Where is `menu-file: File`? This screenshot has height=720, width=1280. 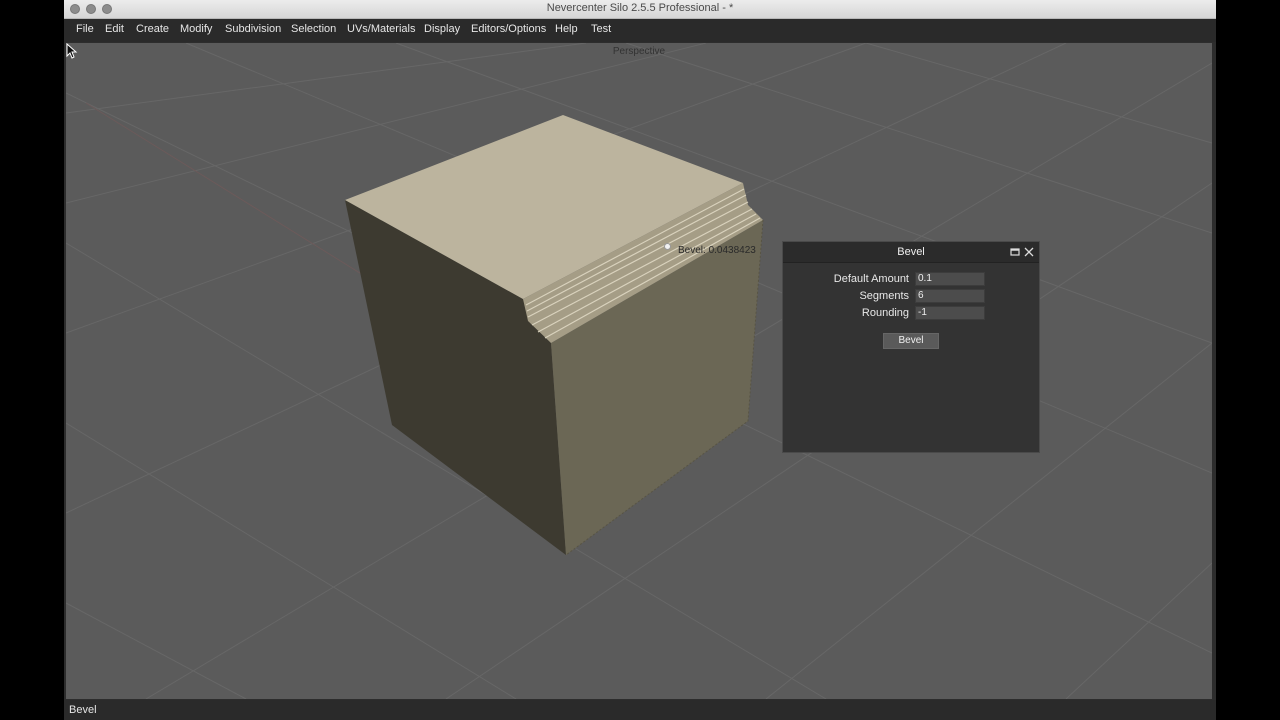 menu-file: File is located at coordinates (85, 29).